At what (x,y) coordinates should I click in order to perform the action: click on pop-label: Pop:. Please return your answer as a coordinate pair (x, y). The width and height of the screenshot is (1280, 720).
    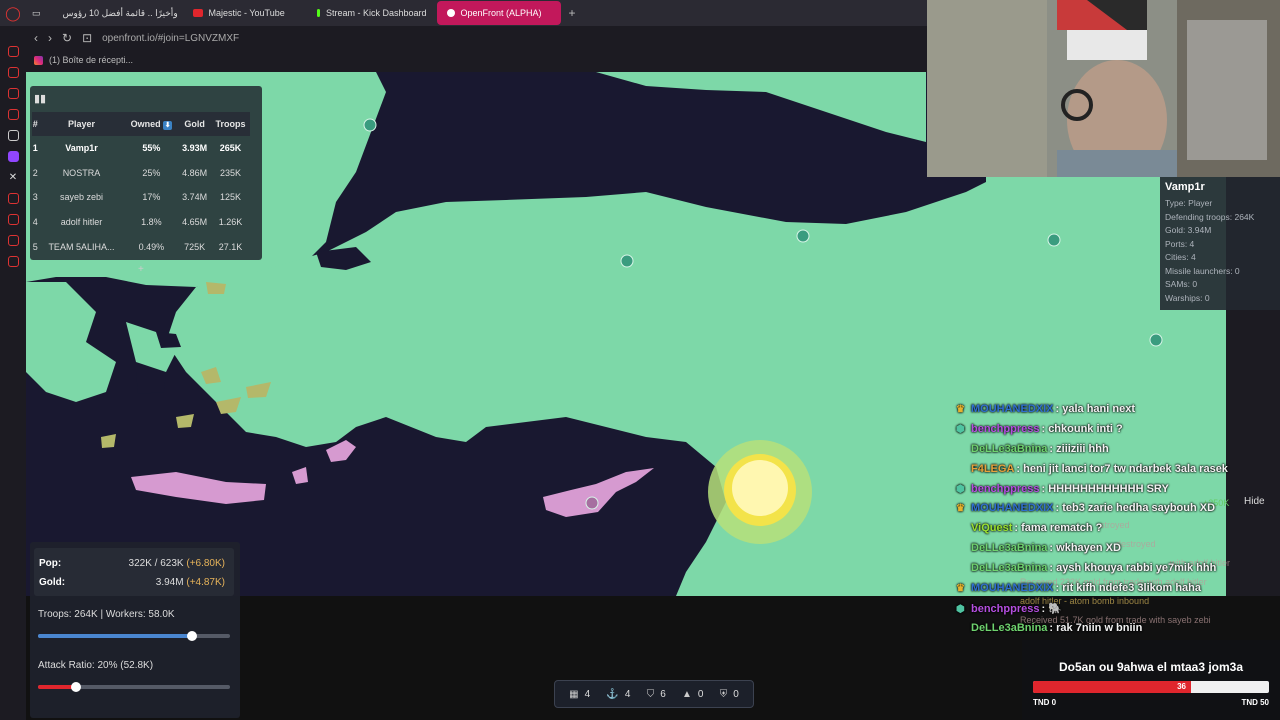
    Looking at the image, I should click on (50, 563).